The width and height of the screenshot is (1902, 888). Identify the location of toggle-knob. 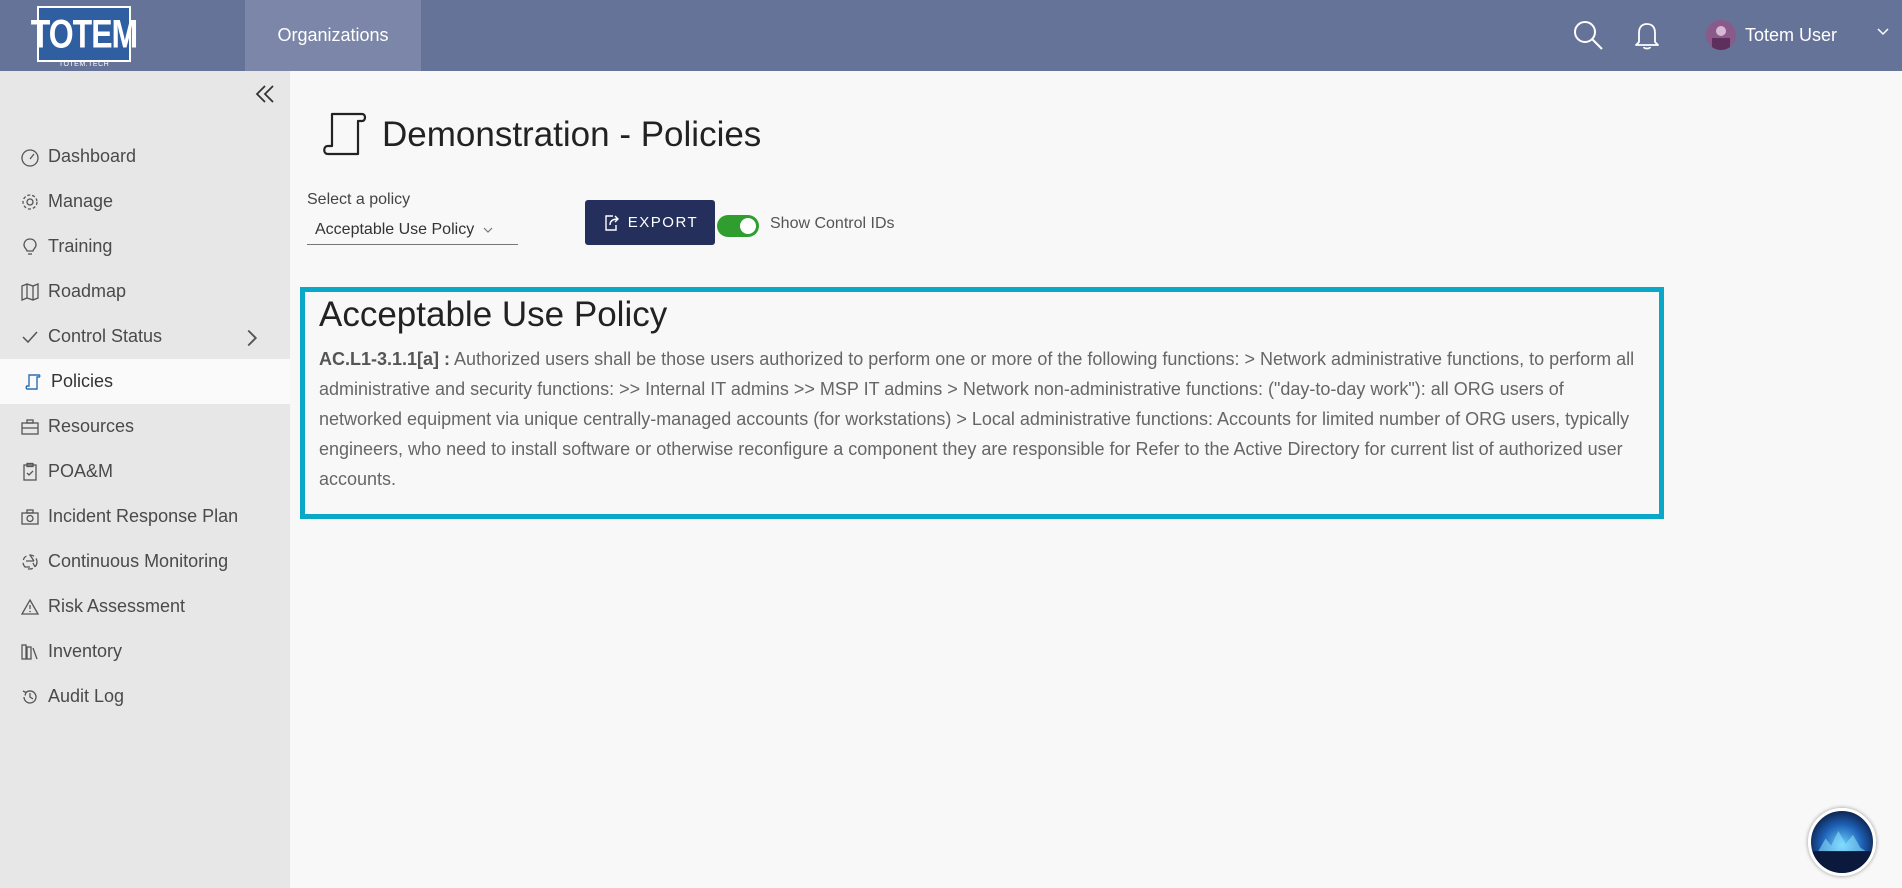
(748, 226).